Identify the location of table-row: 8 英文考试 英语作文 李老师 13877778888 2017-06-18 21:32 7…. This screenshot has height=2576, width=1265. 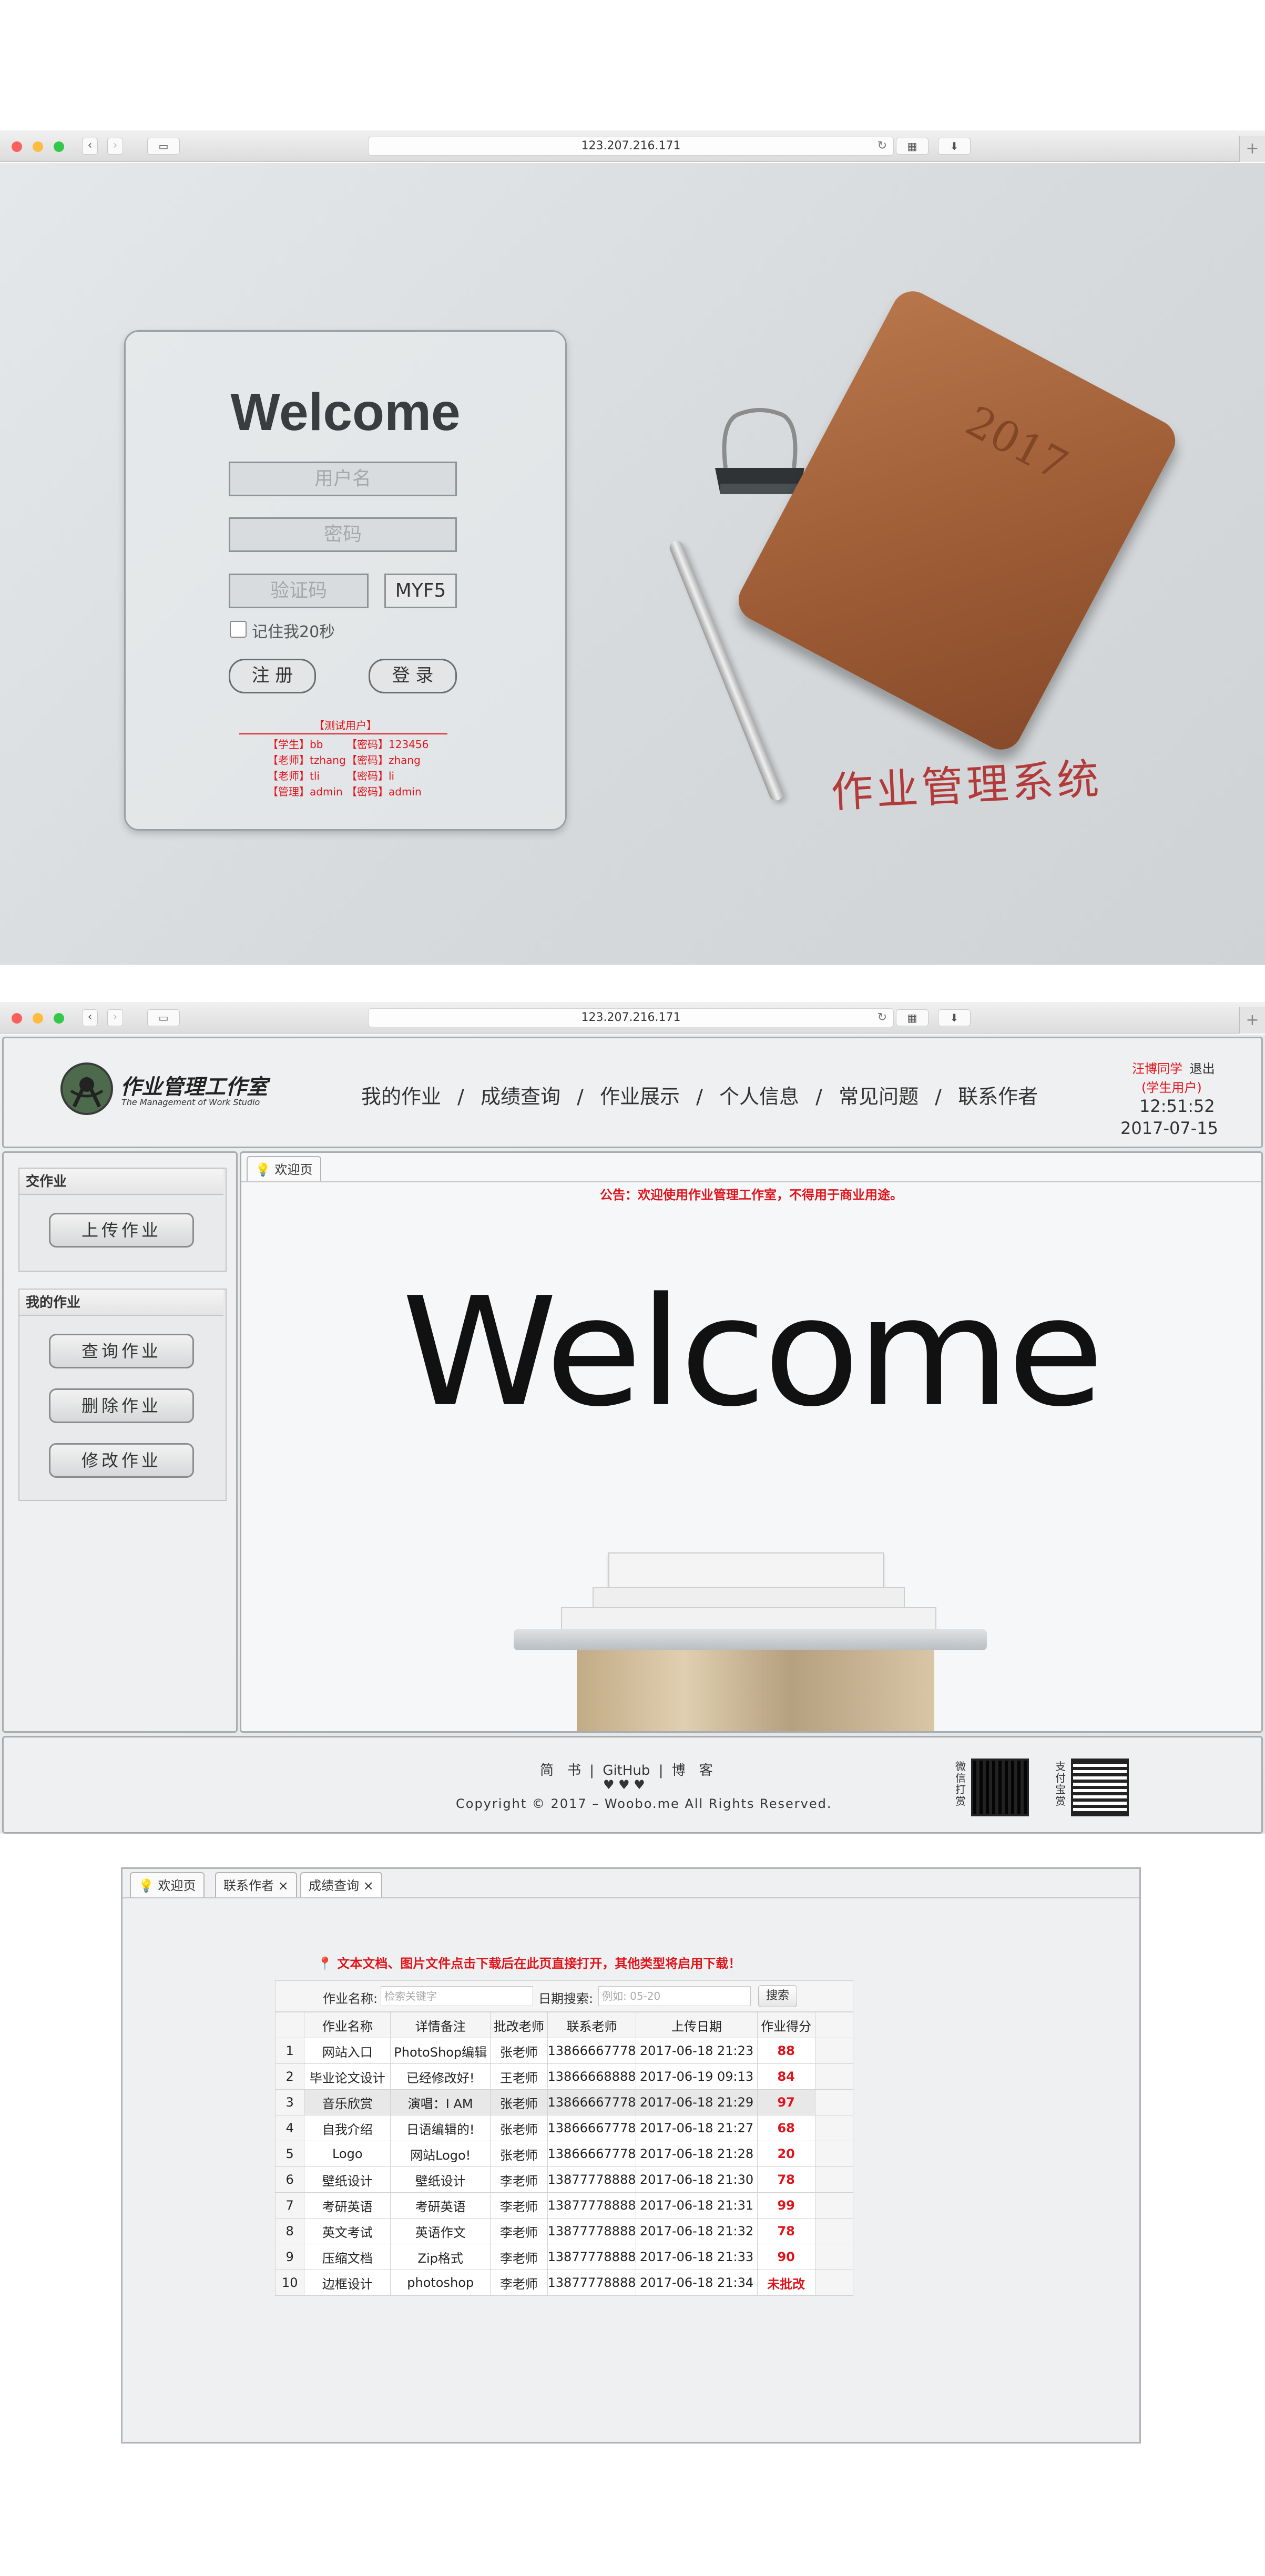
(564, 2231).